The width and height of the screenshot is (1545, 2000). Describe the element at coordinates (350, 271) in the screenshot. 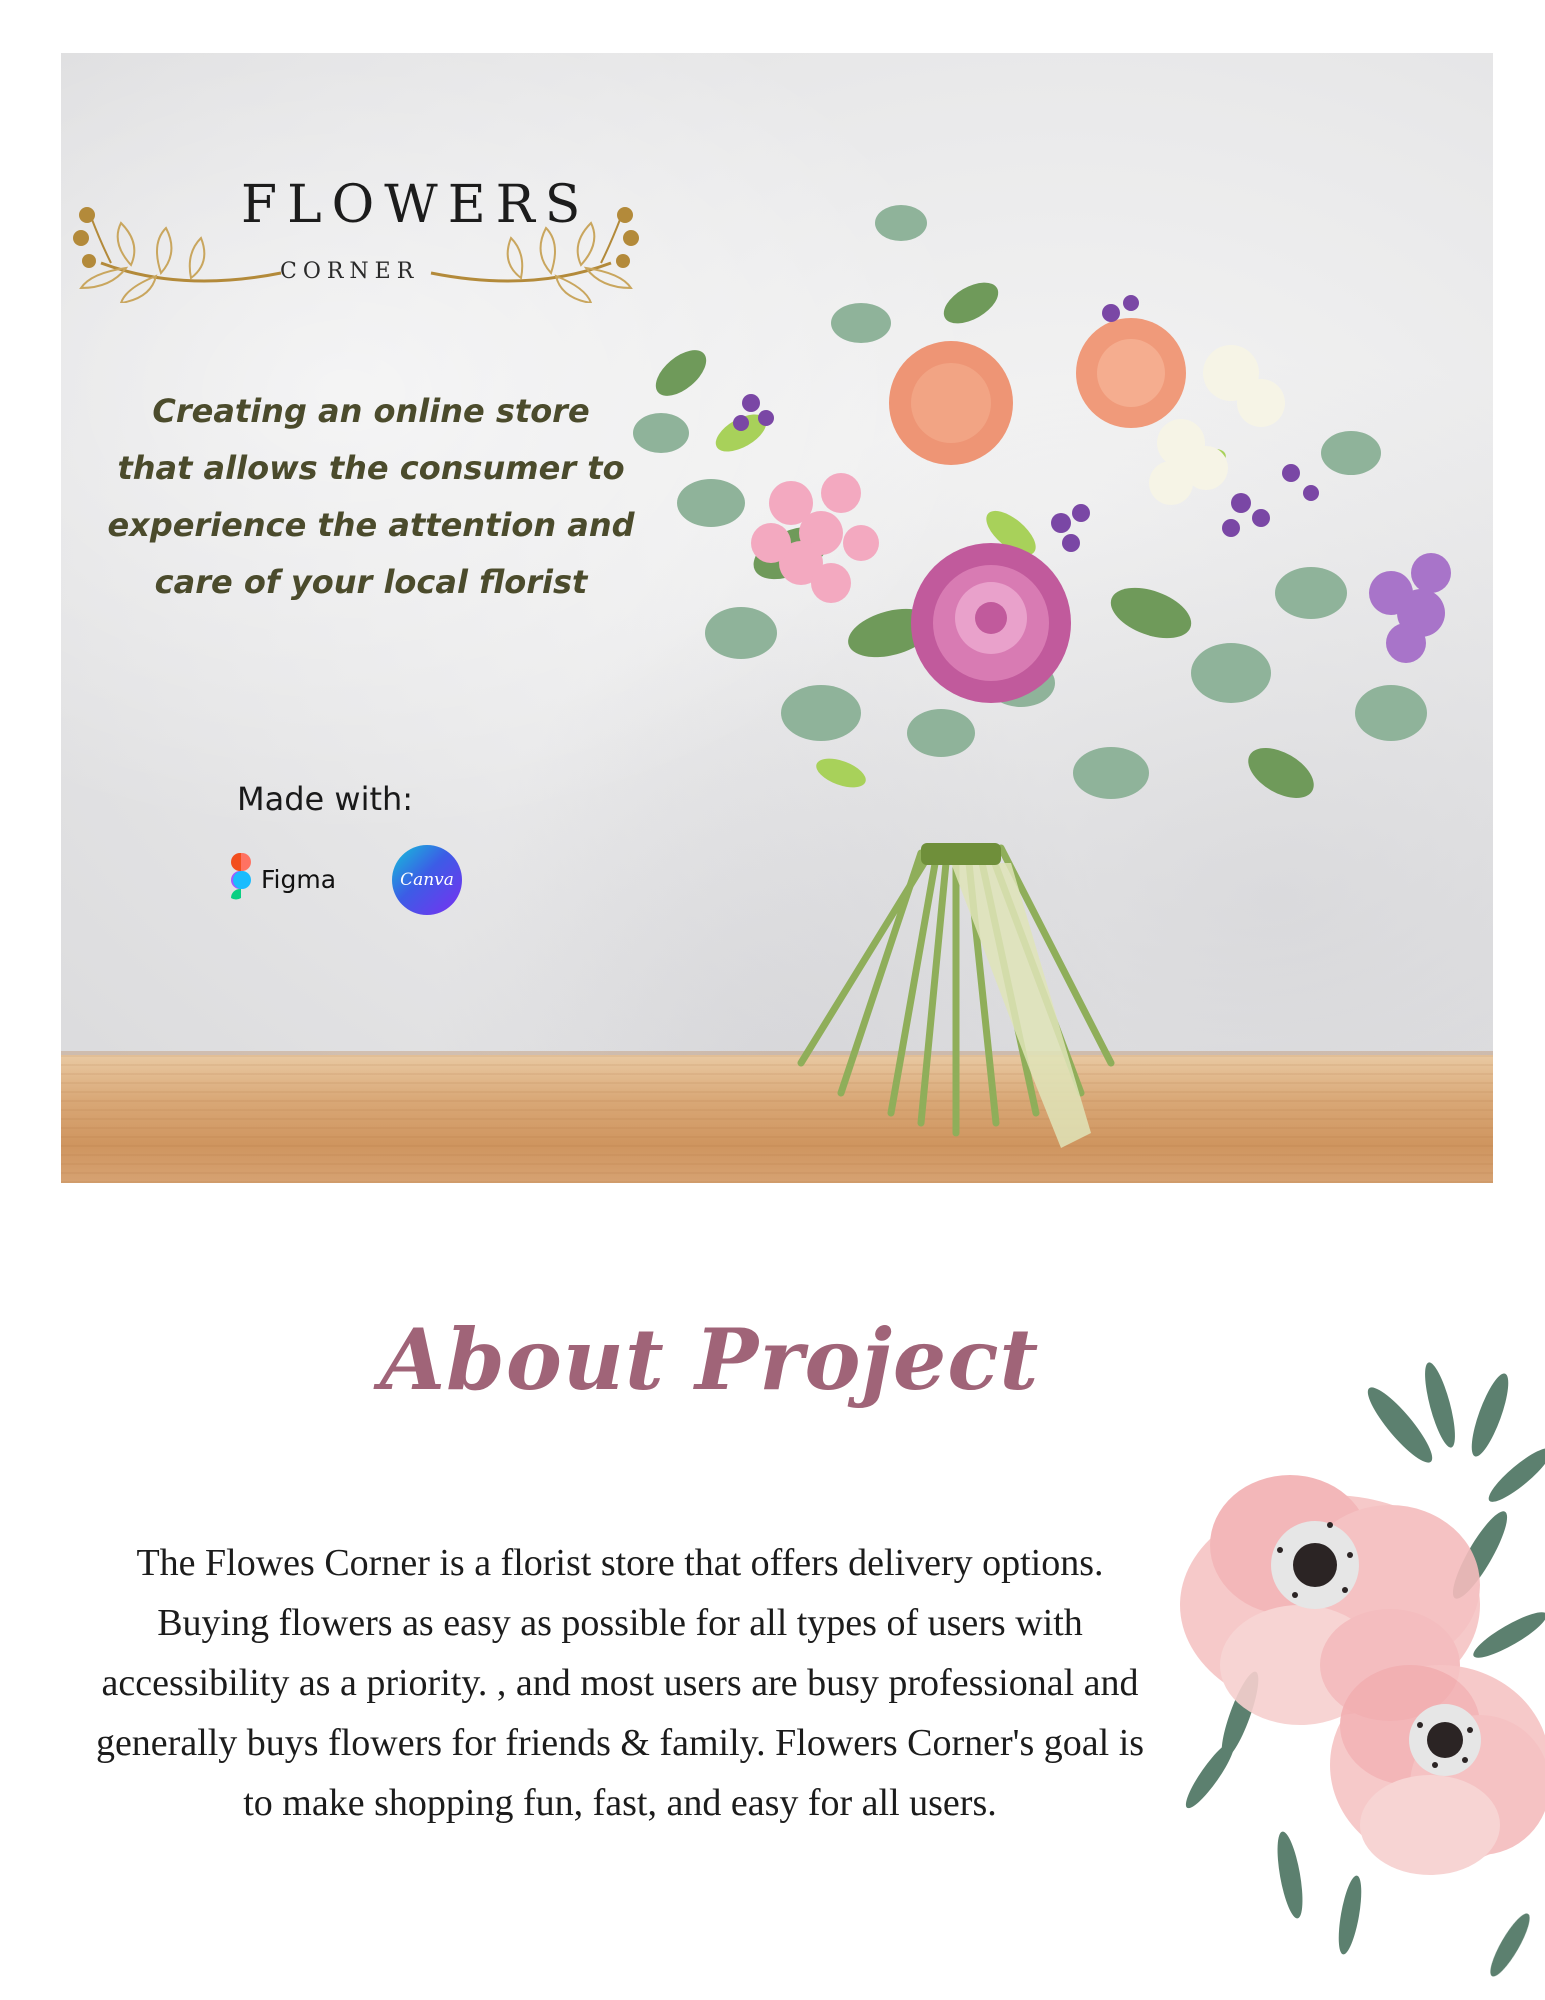

I see `logo-subtitle: CORNER` at that location.